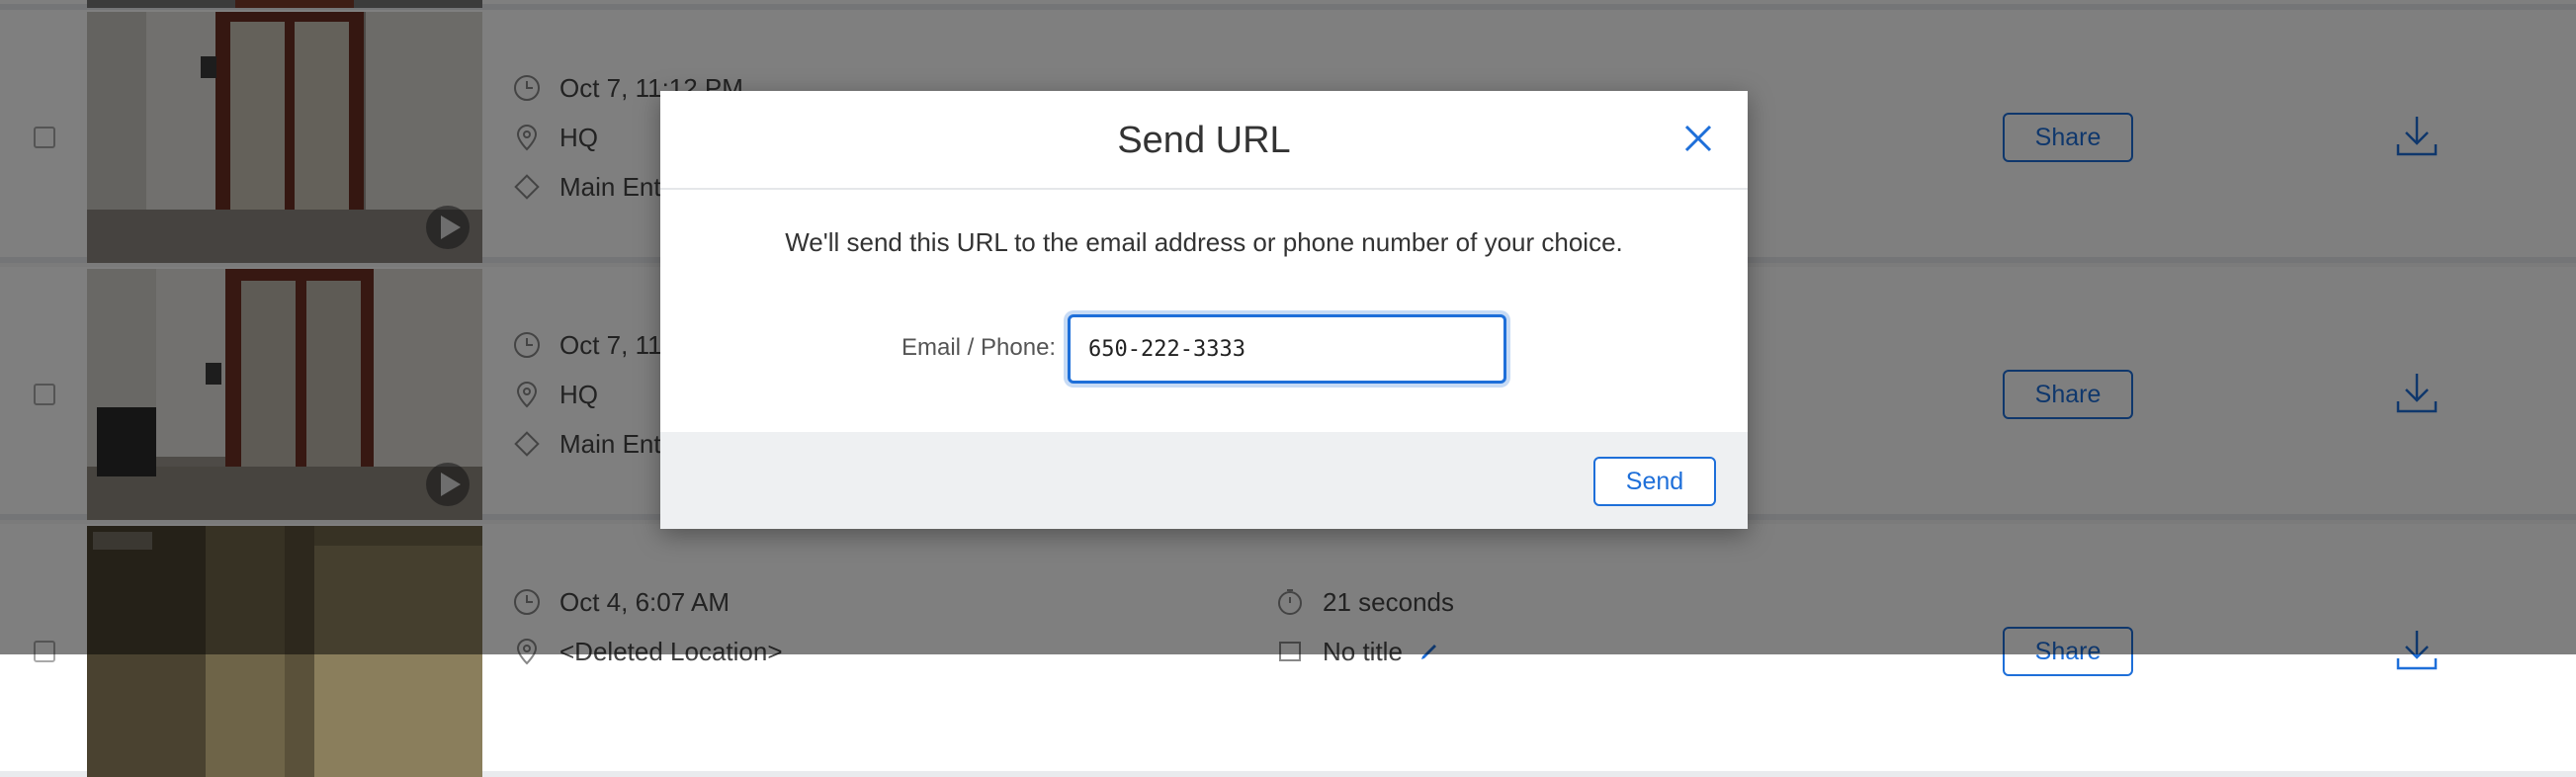 The width and height of the screenshot is (2576, 777). I want to click on dialog-footer: Send, so click(1204, 481).